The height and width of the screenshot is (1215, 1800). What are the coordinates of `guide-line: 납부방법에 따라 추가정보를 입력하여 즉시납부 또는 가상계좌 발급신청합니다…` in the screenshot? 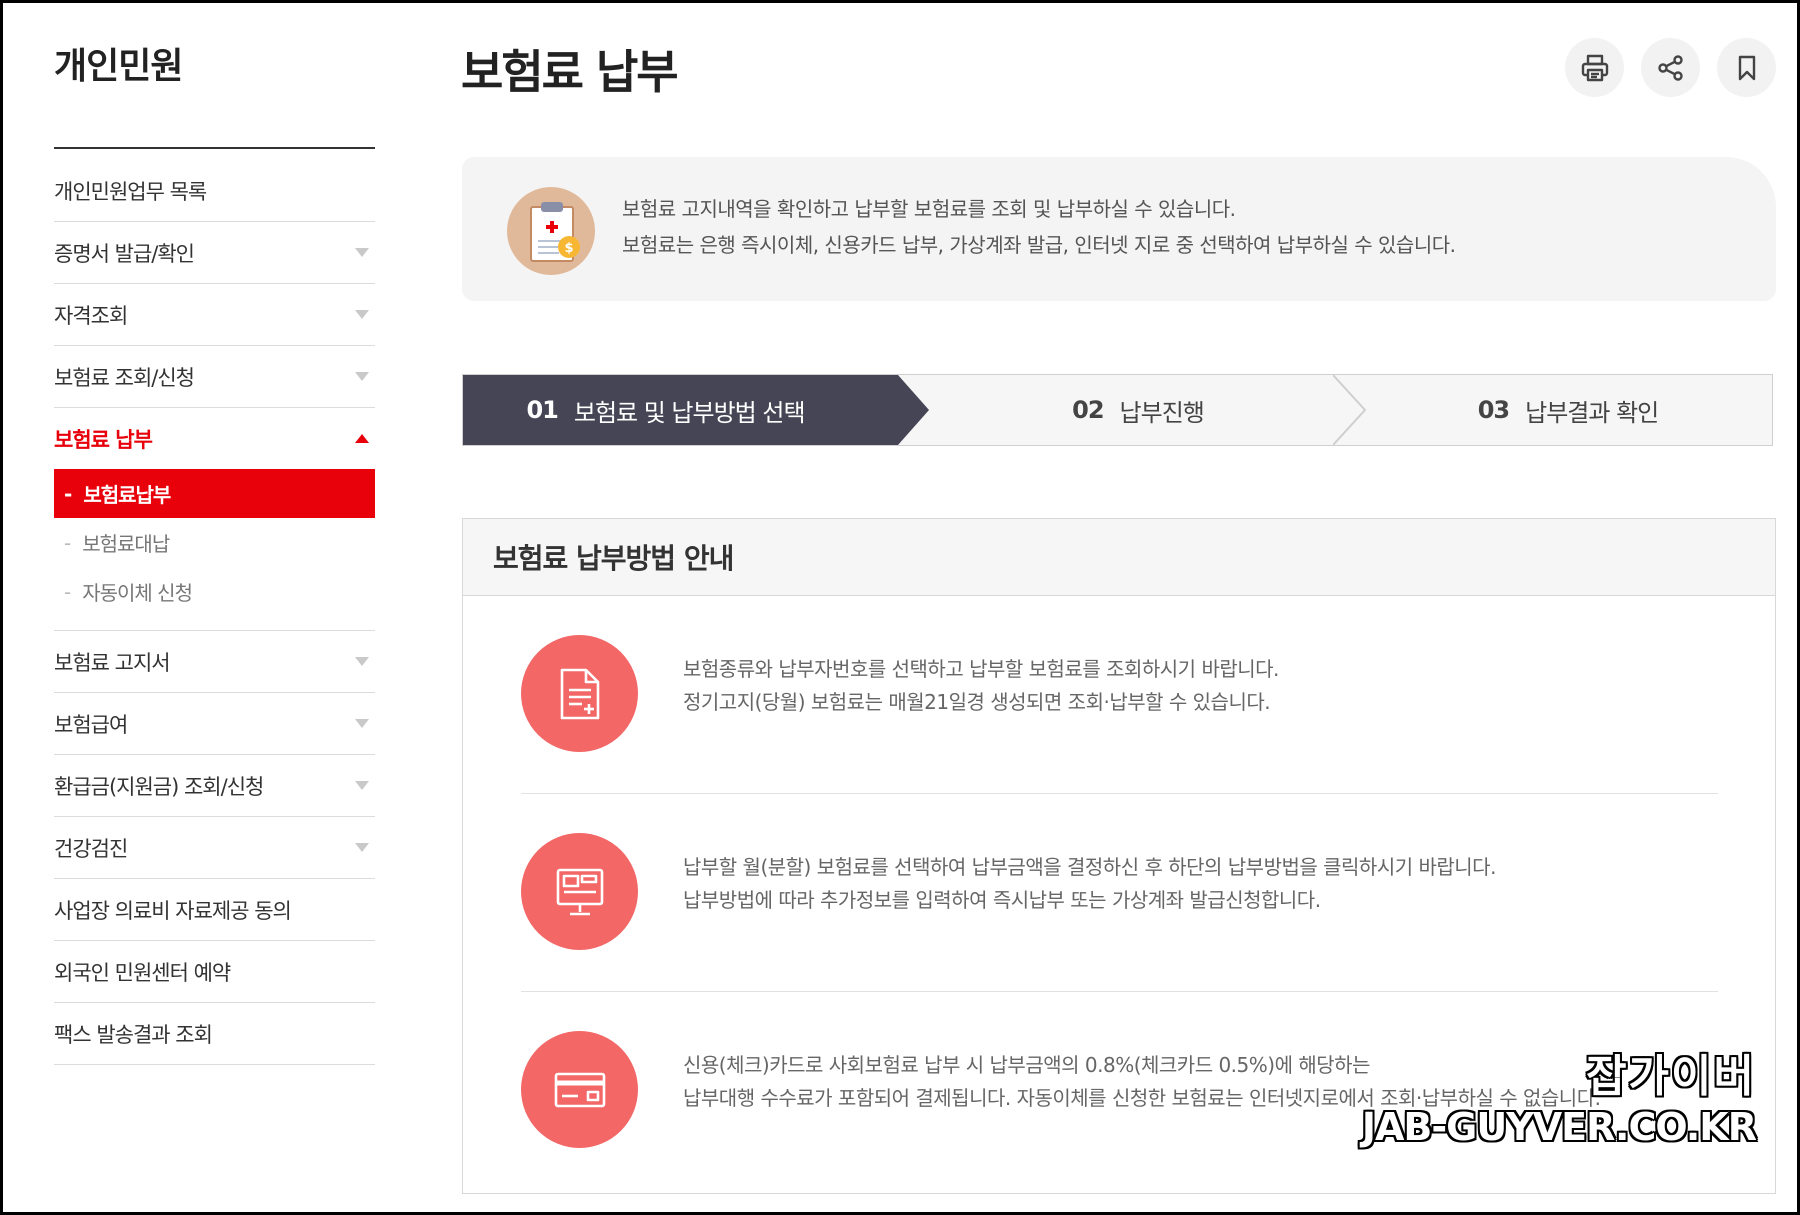 It's located at (1002, 900).